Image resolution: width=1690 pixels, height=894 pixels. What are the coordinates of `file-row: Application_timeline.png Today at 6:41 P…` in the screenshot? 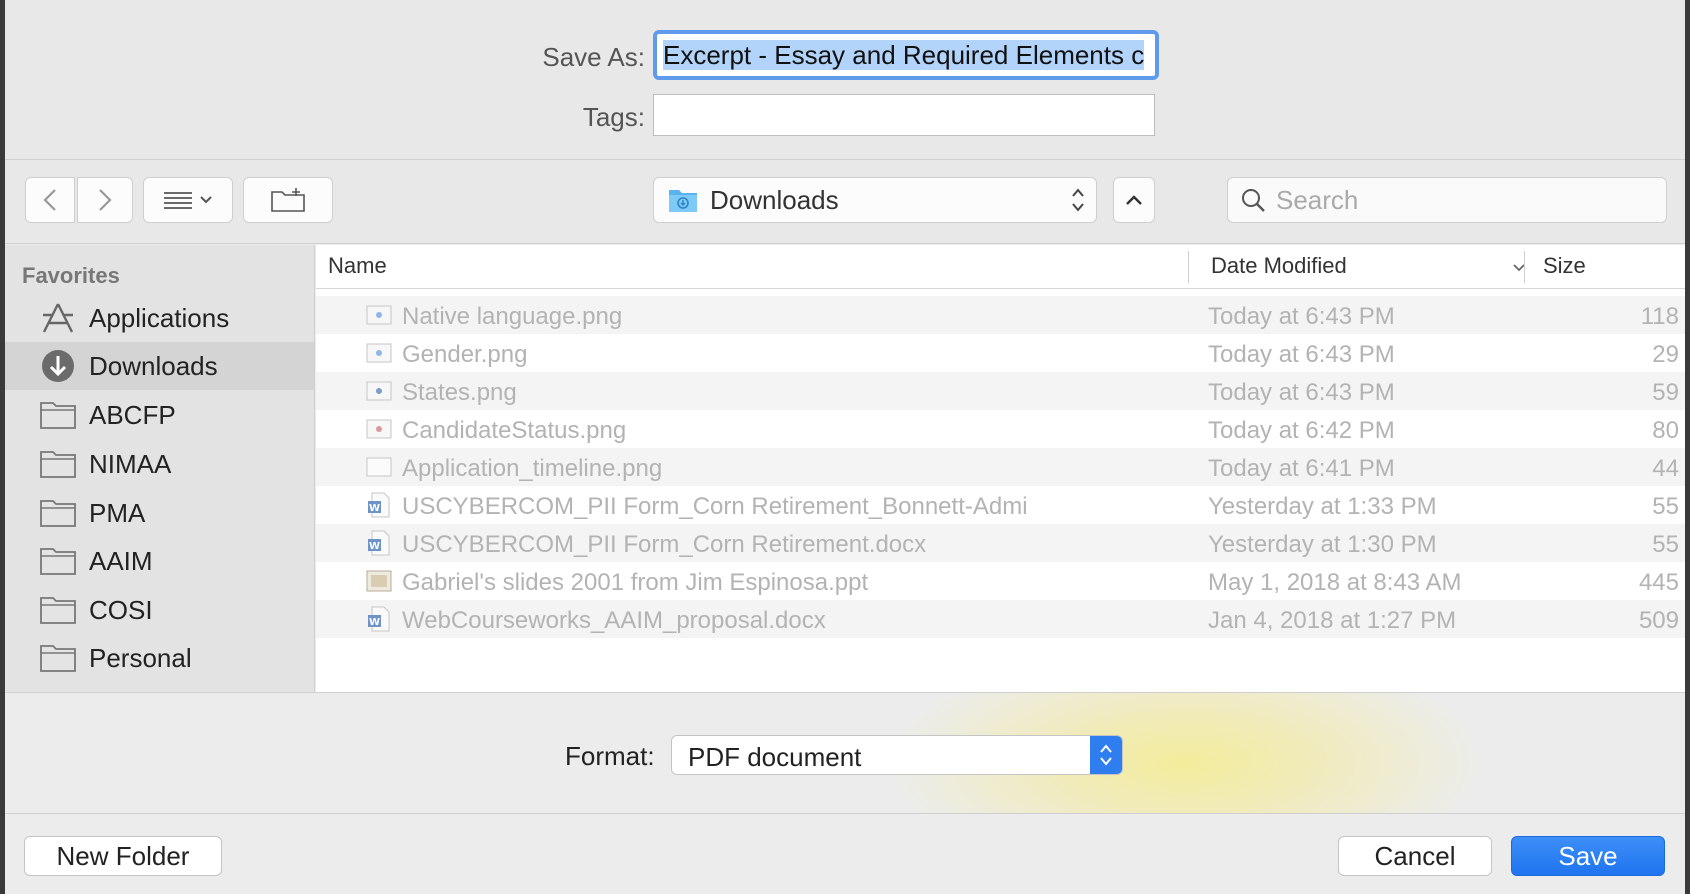 It's located at (1000, 467).